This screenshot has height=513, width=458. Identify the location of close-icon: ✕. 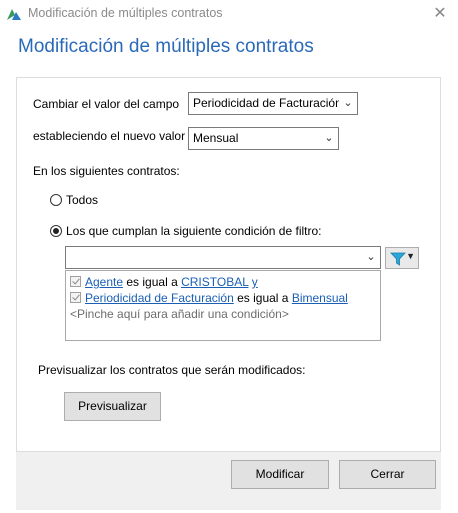
(440, 13).